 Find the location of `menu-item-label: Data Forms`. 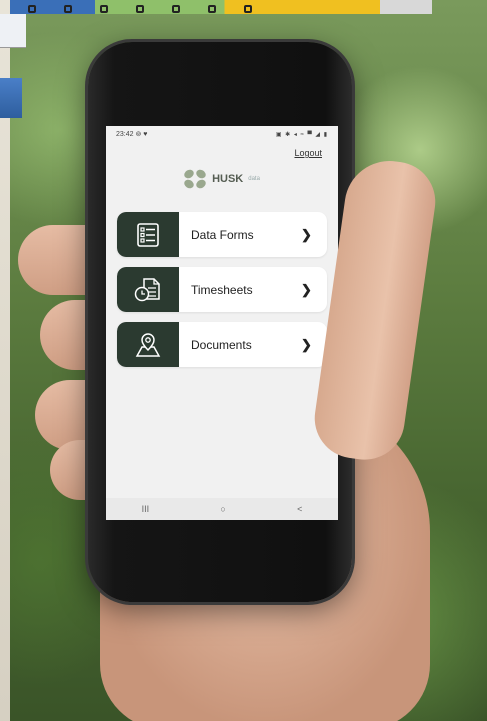

menu-item-label: Data Forms is located at coordinates (222, 234).